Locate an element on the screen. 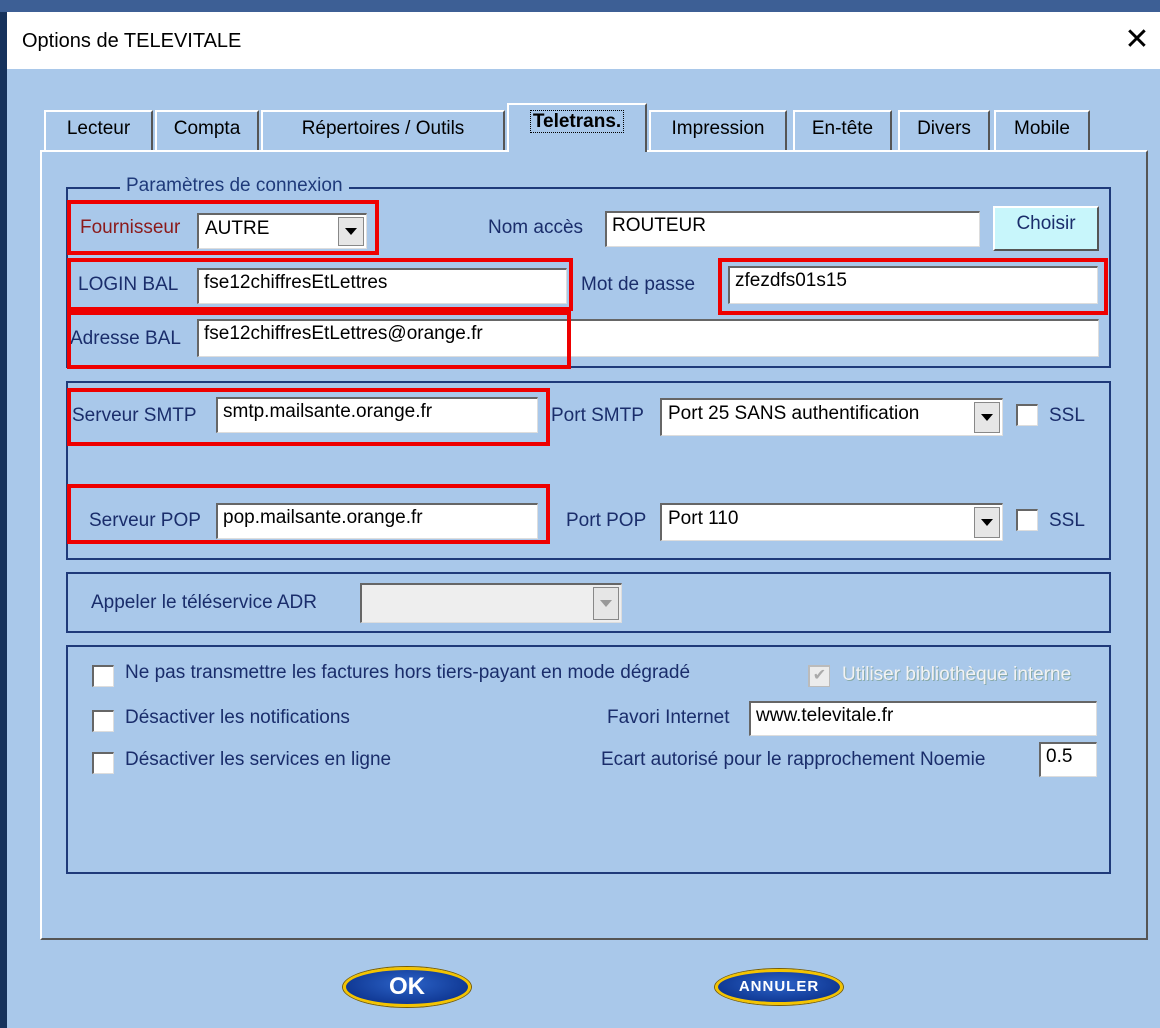 The height and width of the screenshot is (1028, 1160). highlight-box-adresse-bal is located at coordinates (319, 340).